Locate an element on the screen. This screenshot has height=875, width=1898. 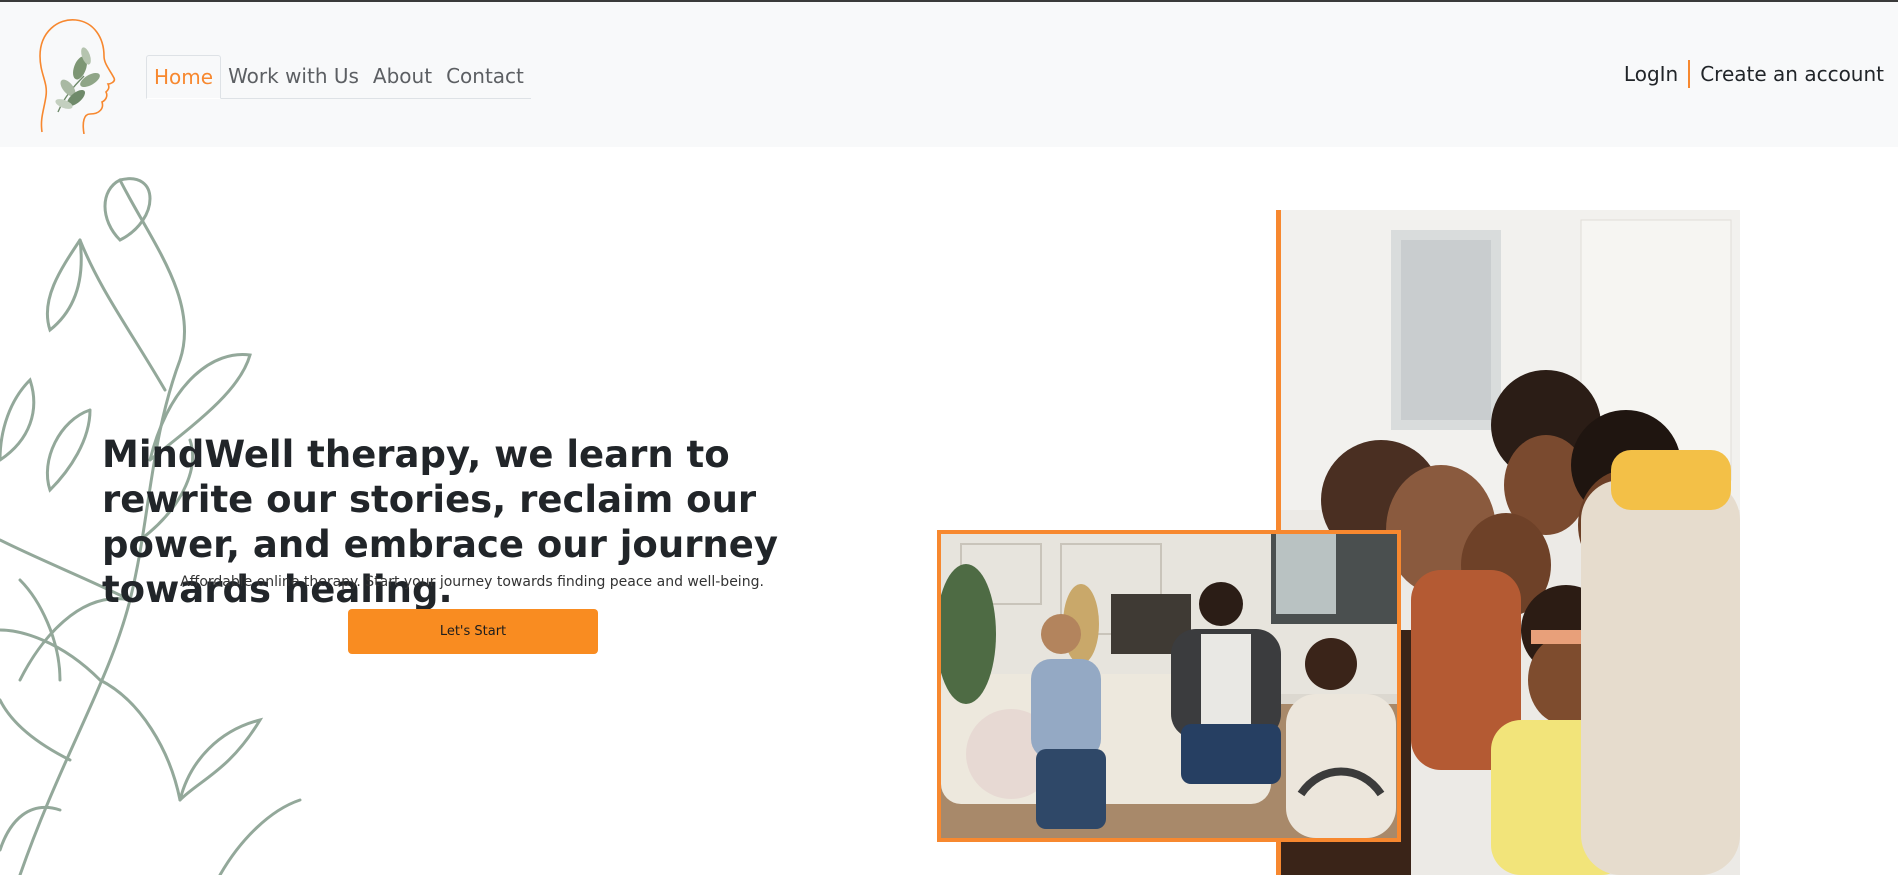
logo is located at coordinates (74, 76).